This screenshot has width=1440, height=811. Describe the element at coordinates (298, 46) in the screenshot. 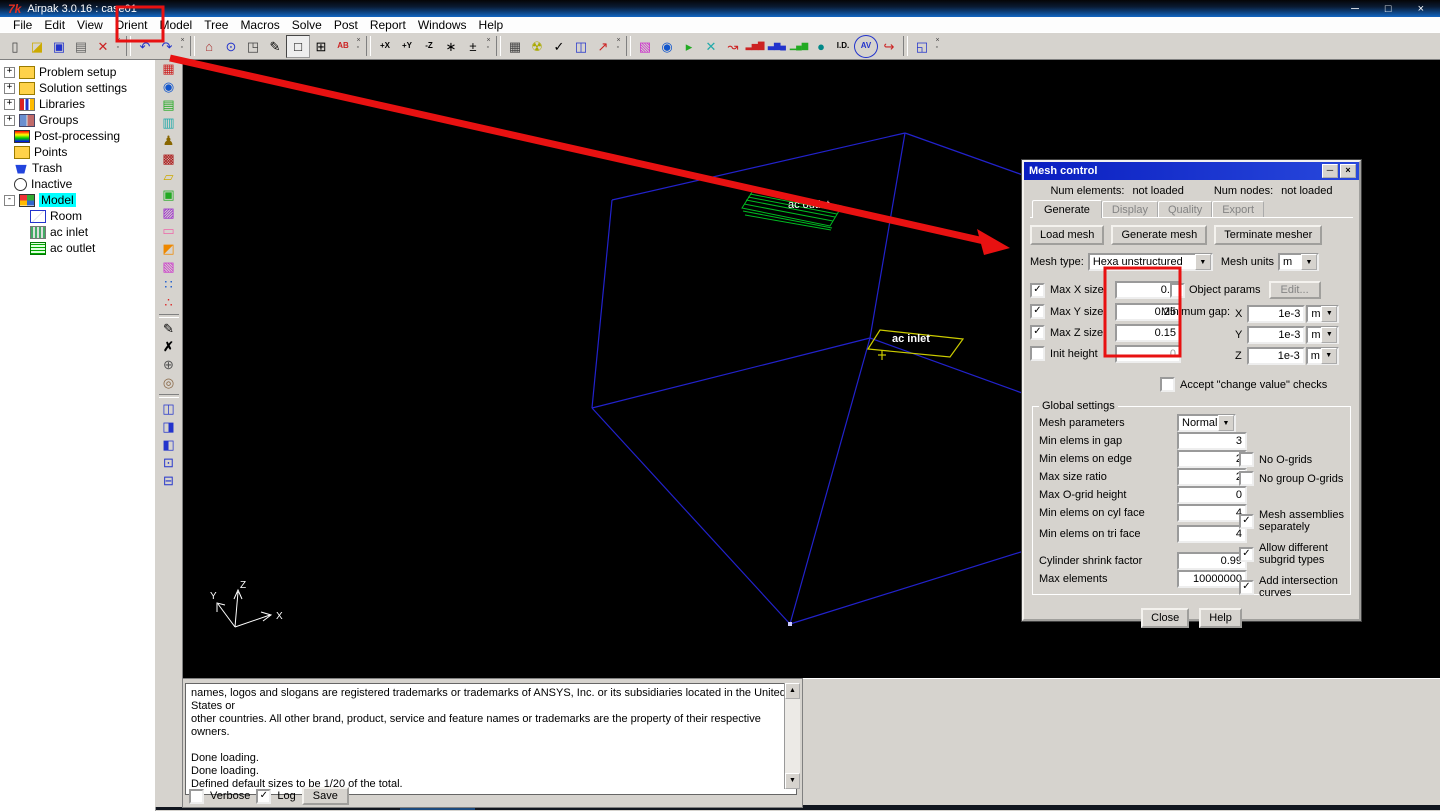

I see `single-window-icon: □` at that location.